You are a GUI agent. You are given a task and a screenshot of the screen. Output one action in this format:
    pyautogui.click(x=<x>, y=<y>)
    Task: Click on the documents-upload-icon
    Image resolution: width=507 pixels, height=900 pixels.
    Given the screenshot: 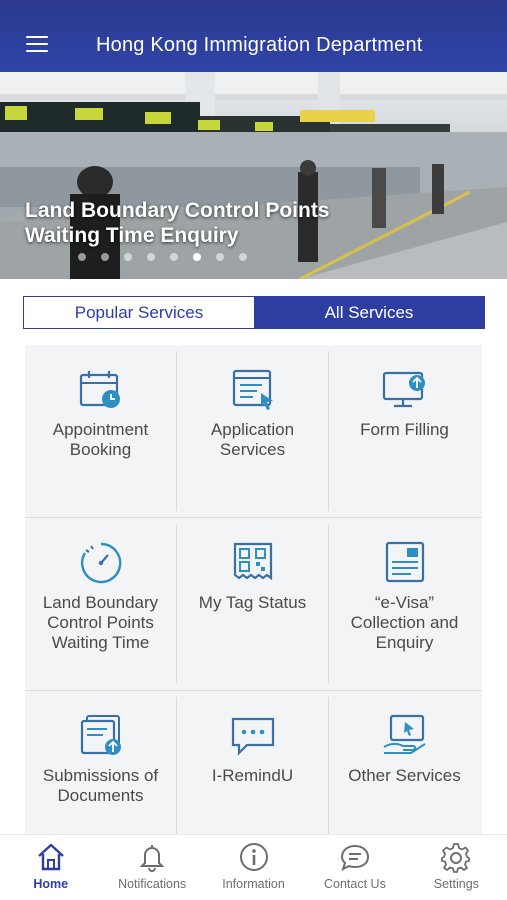 What is the action you would take?
    pyautogui.click(x=100, y=735)
    